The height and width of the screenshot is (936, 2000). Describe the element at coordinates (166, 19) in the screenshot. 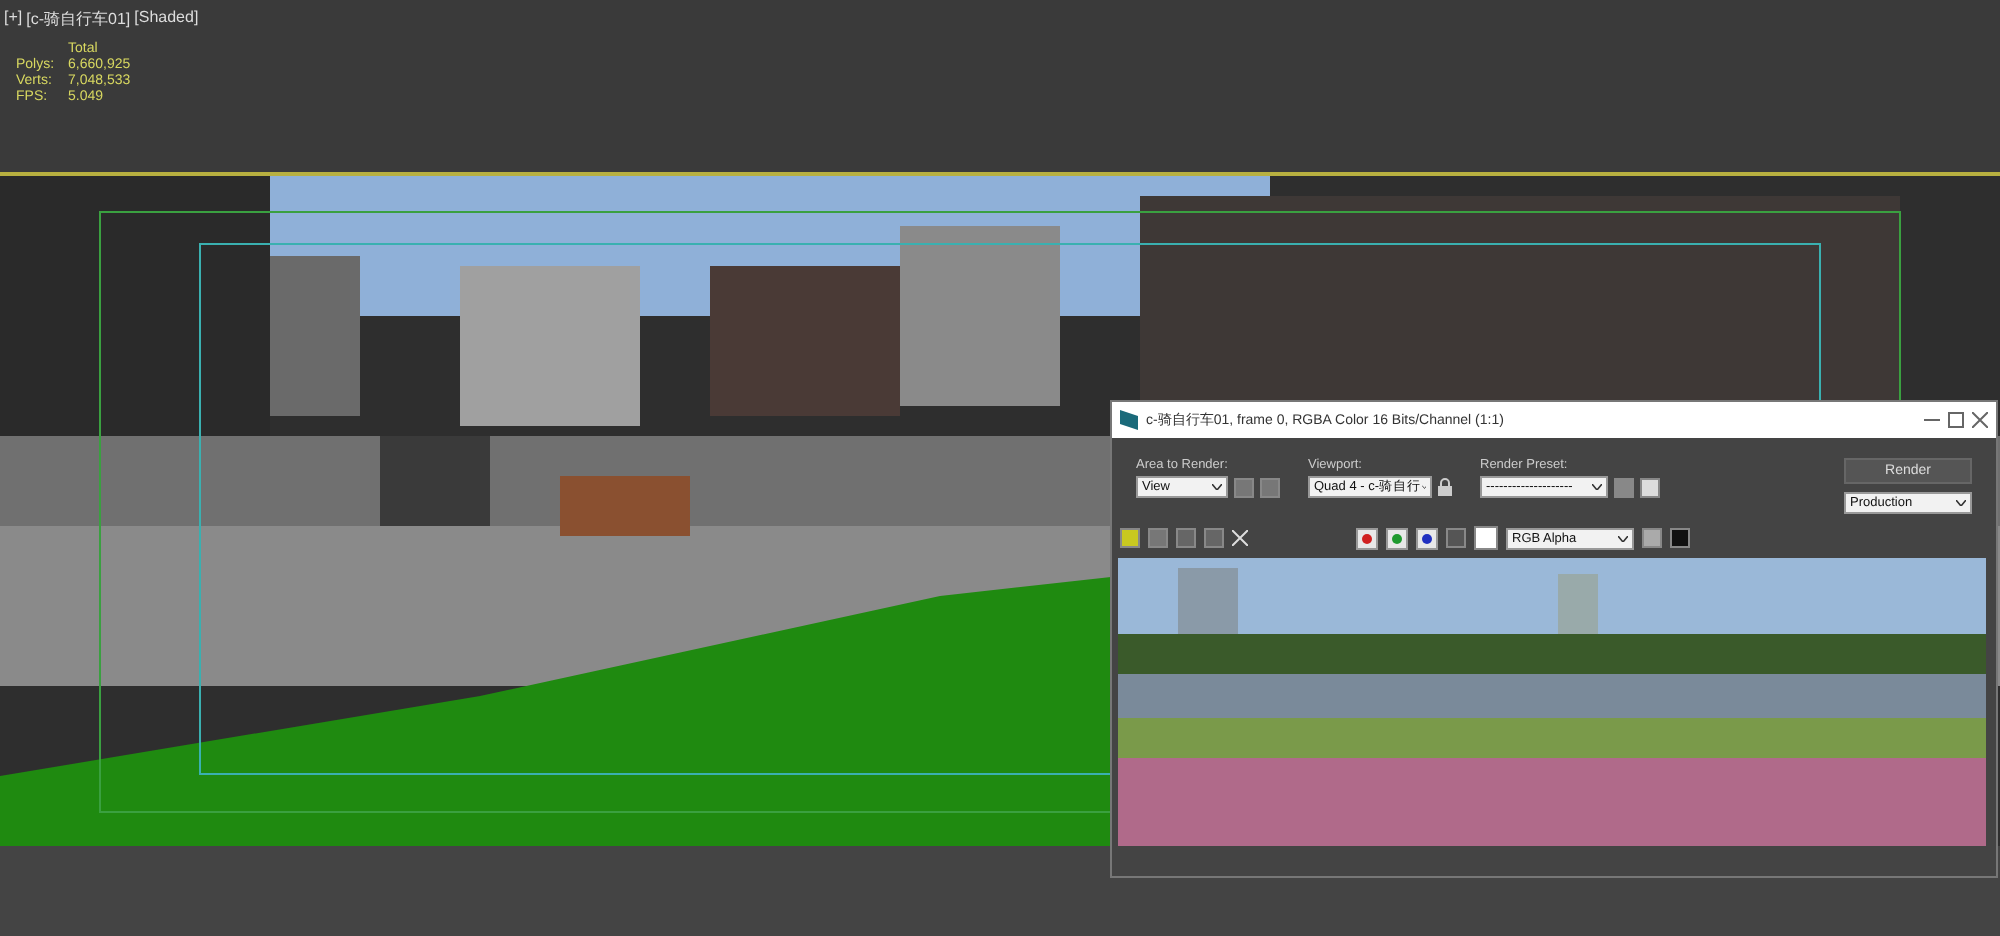

I see `viewport-label: [Shaded]` at that location.